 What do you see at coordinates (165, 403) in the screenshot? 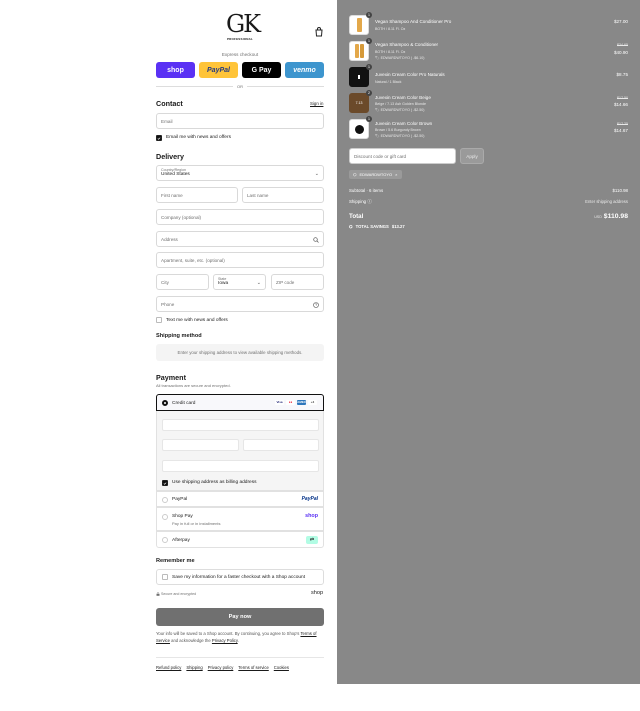
I see `credit-card-radio` at bounding box center [165, 403].